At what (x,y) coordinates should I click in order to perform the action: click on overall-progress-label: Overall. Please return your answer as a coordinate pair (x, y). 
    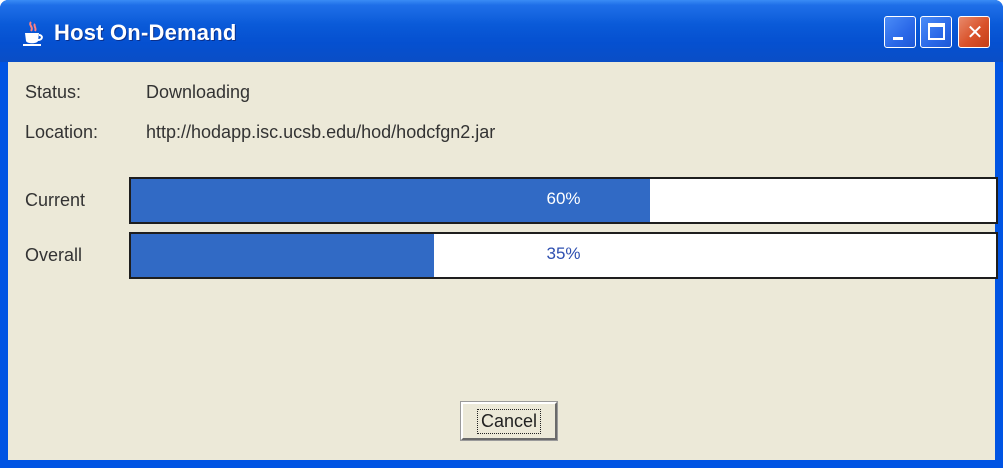
    Looking at the image, I should click on (54, 255).